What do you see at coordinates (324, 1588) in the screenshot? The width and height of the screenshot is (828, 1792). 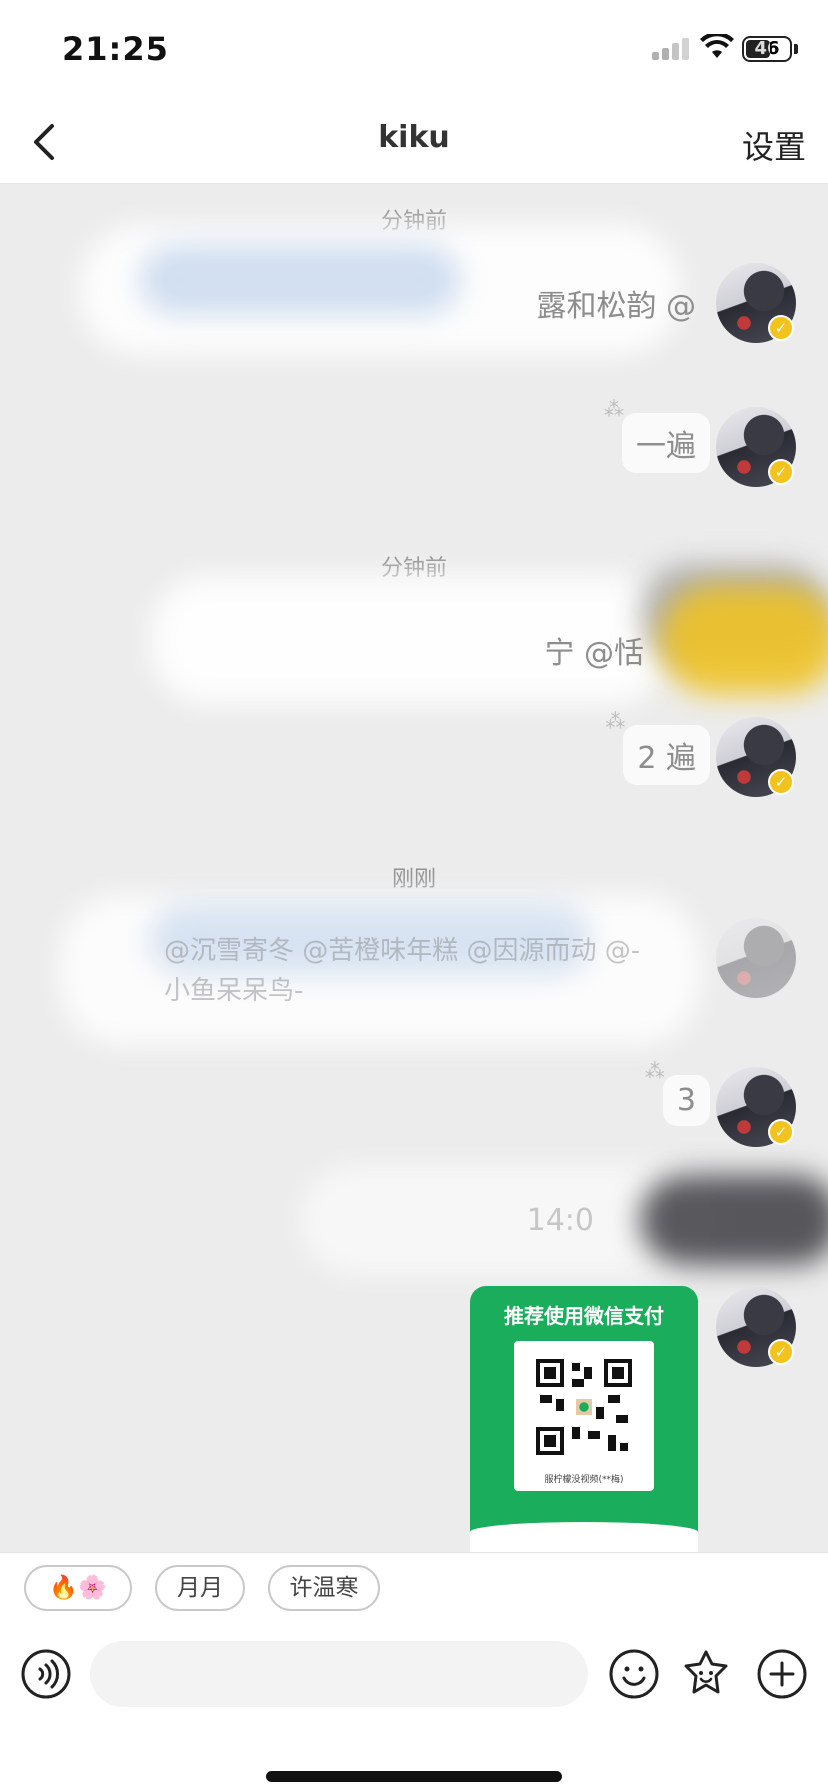 I see `quick-reply-chip: 许温寒` at bounding box center [324, 1588].